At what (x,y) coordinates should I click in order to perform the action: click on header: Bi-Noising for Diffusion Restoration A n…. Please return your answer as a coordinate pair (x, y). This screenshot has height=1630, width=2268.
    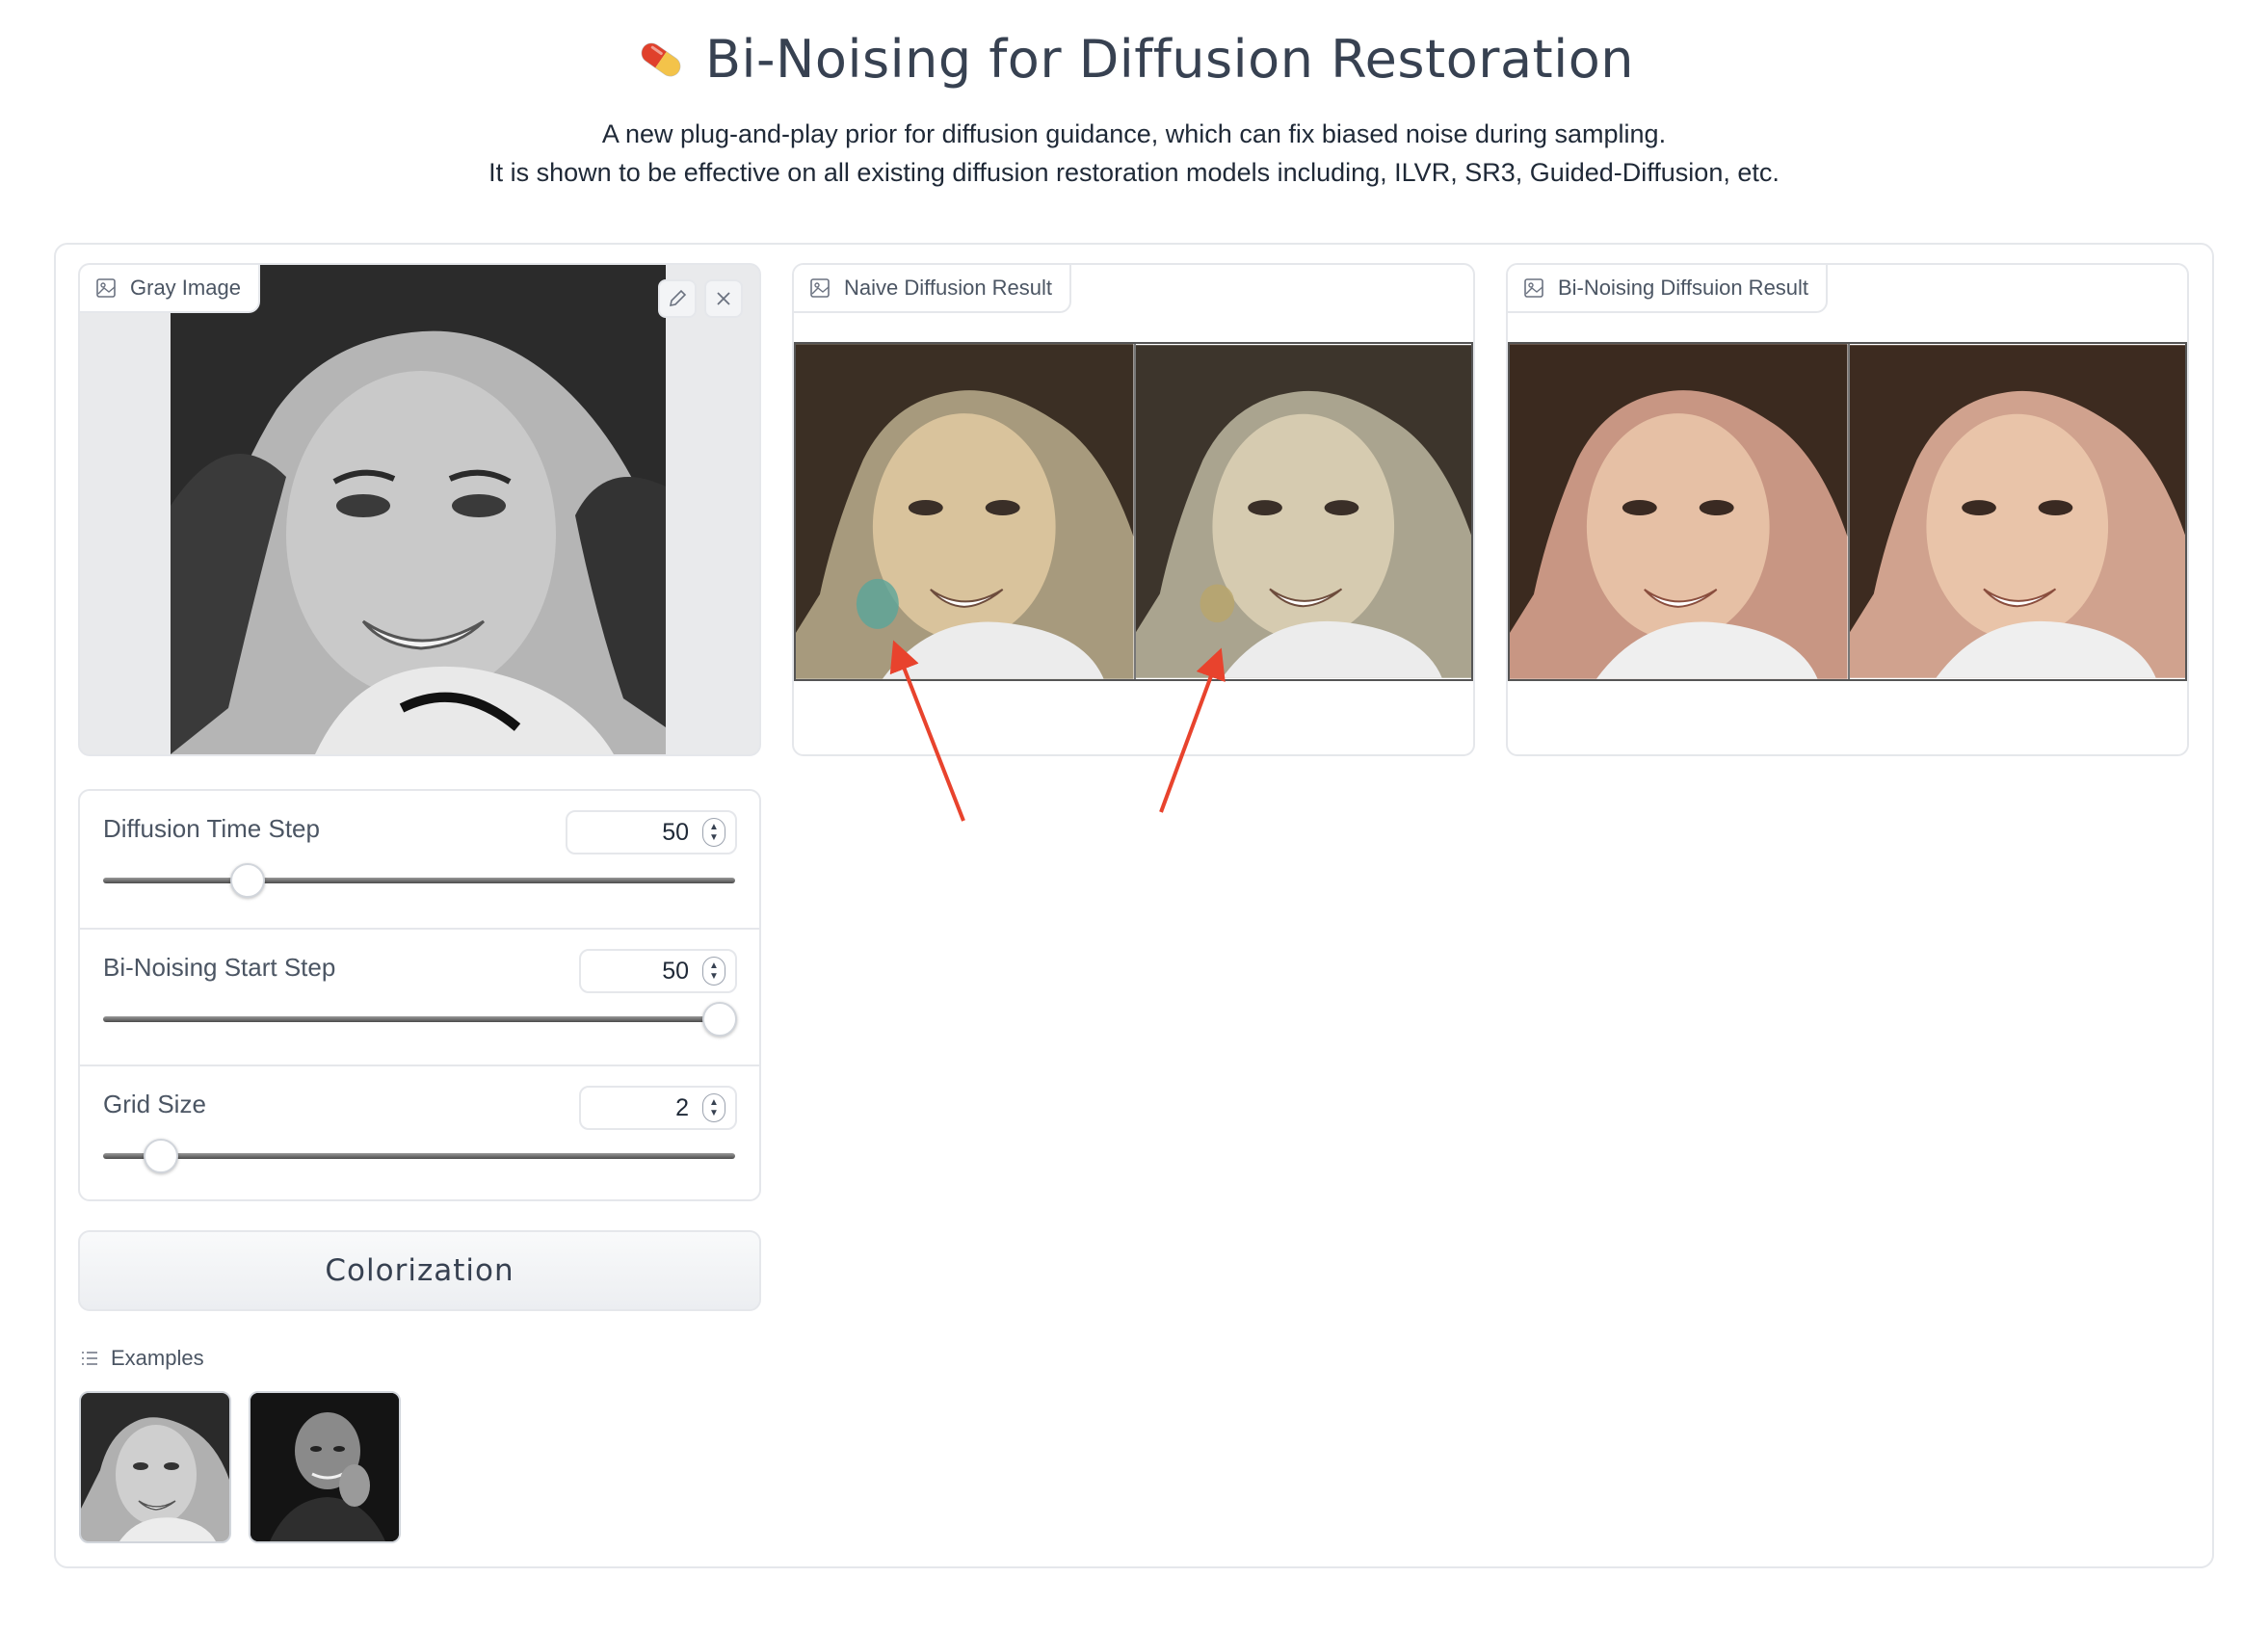
    Looking at the image, I should click on (1134, 110).